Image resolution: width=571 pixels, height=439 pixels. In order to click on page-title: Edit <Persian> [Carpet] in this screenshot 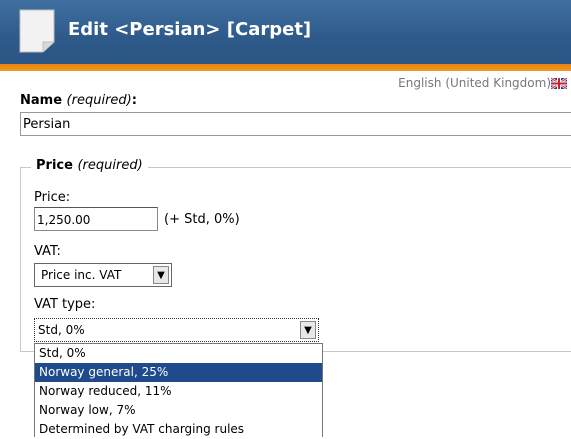, I will do `click(190, 29)`.